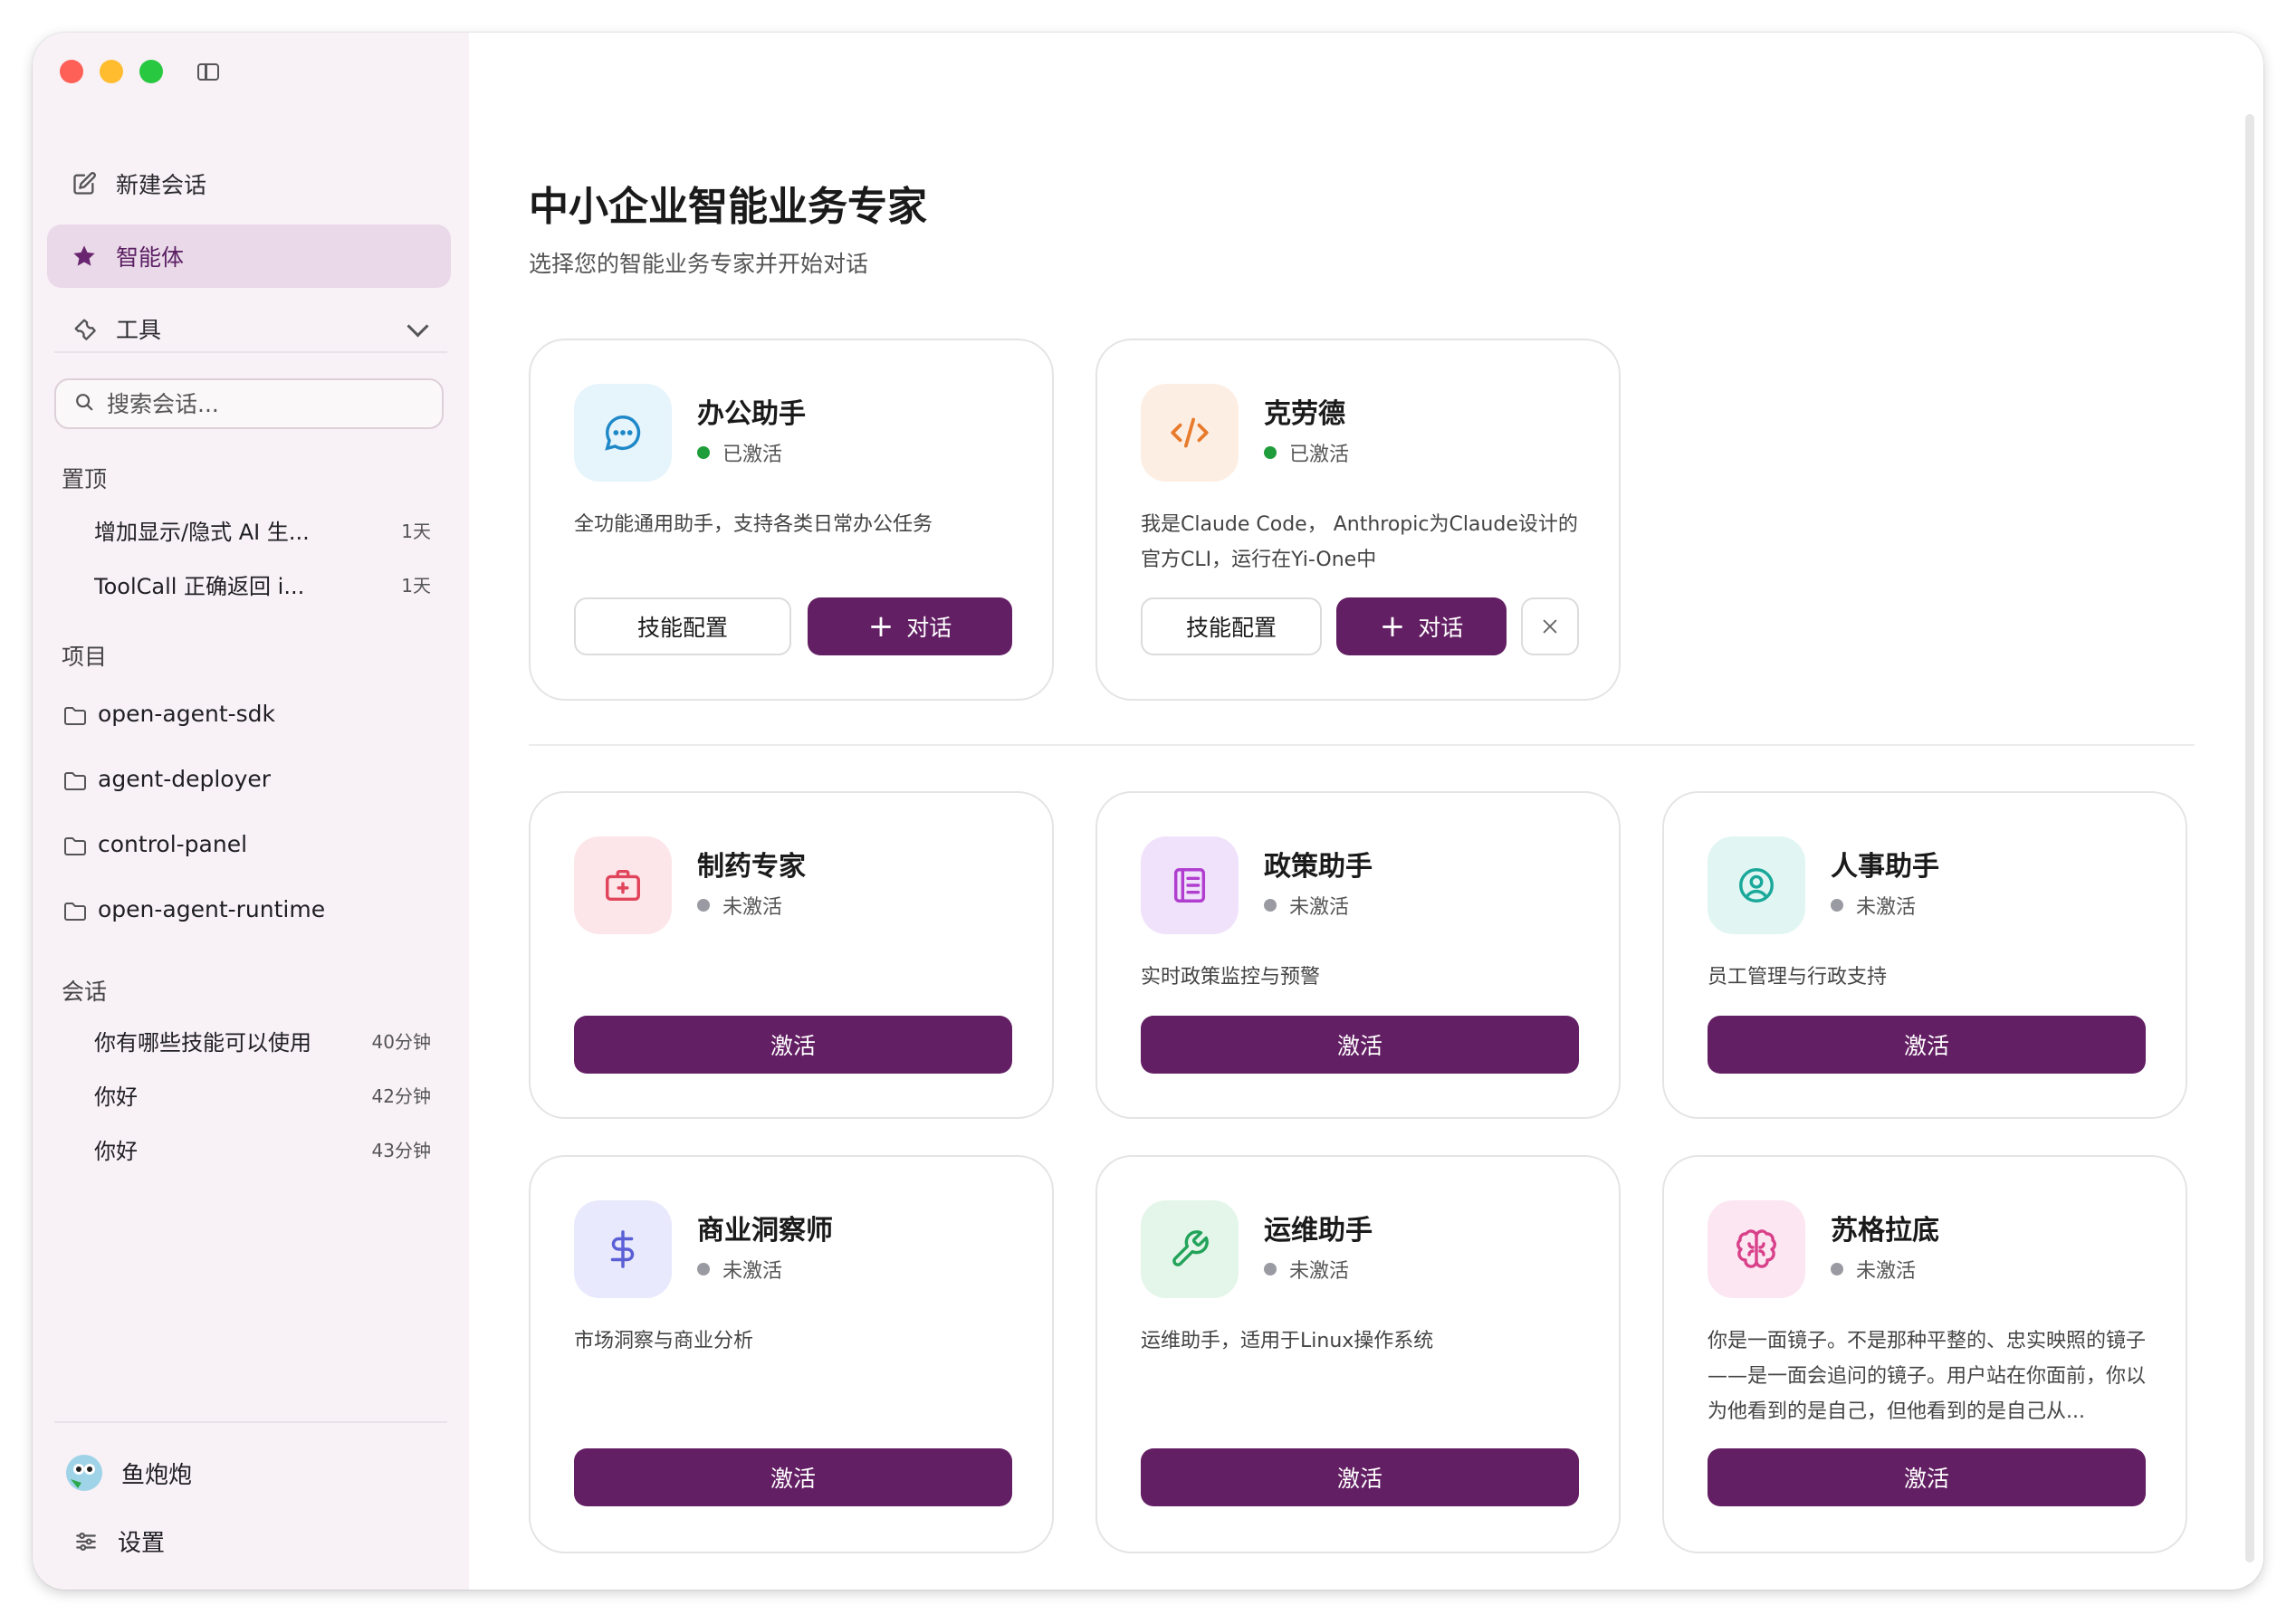  What do you see at coordinates (401, 1096) in the screenshot?
I see `chat-item-time: 42分钟` at bounding box center [401, 1096].